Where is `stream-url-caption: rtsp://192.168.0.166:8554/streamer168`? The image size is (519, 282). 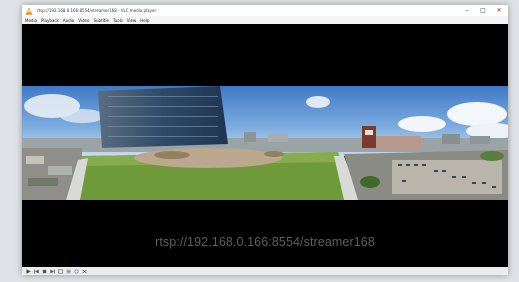 stream-url-caption: rtsp://192.168.0.166:8554/streamer168 is located at coordinates (265, 242).